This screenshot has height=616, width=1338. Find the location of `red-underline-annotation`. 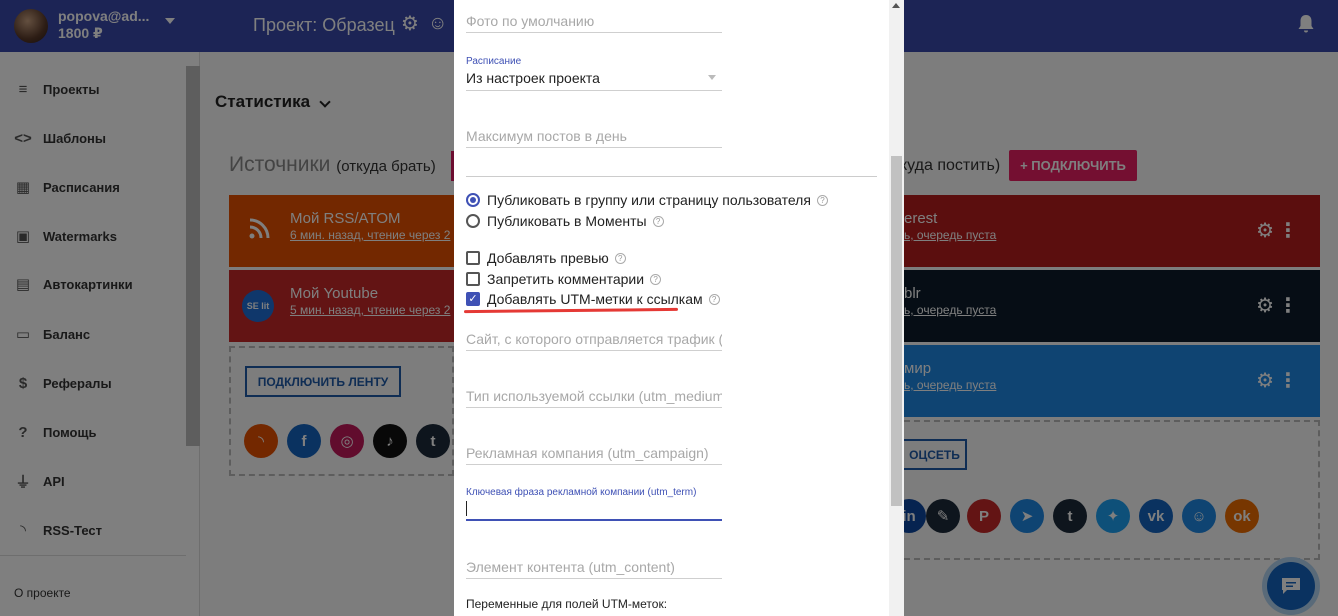

red-underline-annotation is located at coordinates (571, 310).